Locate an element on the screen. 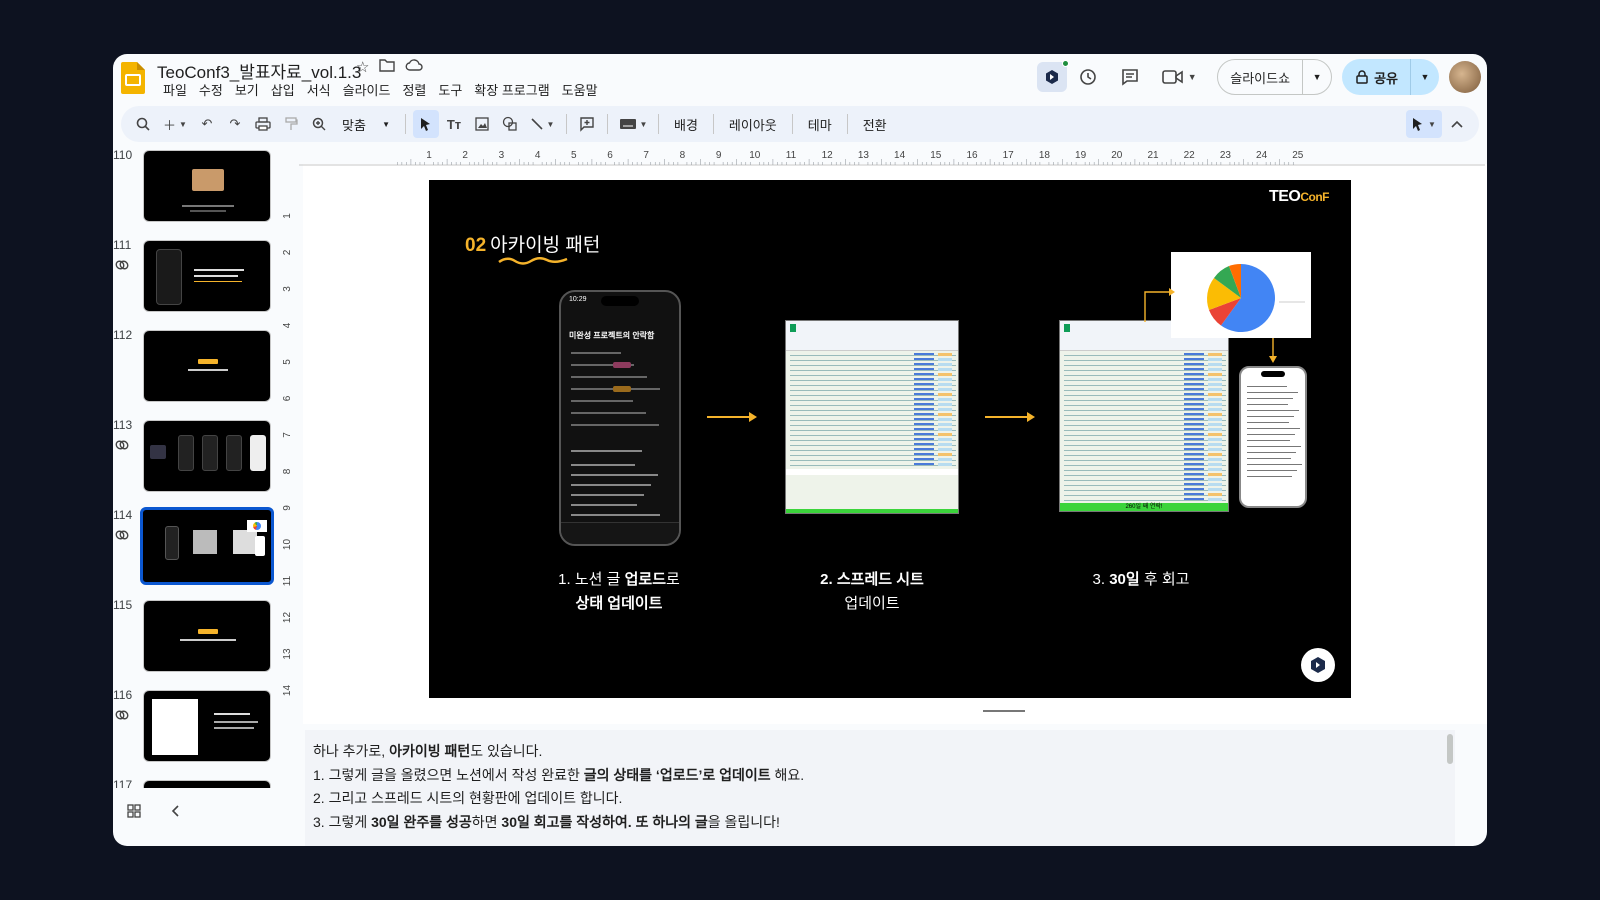 This screenshot has width=1600, height=900. step-3-label: 3. 30일 후 회고 is located at coordinates (1141, 580).